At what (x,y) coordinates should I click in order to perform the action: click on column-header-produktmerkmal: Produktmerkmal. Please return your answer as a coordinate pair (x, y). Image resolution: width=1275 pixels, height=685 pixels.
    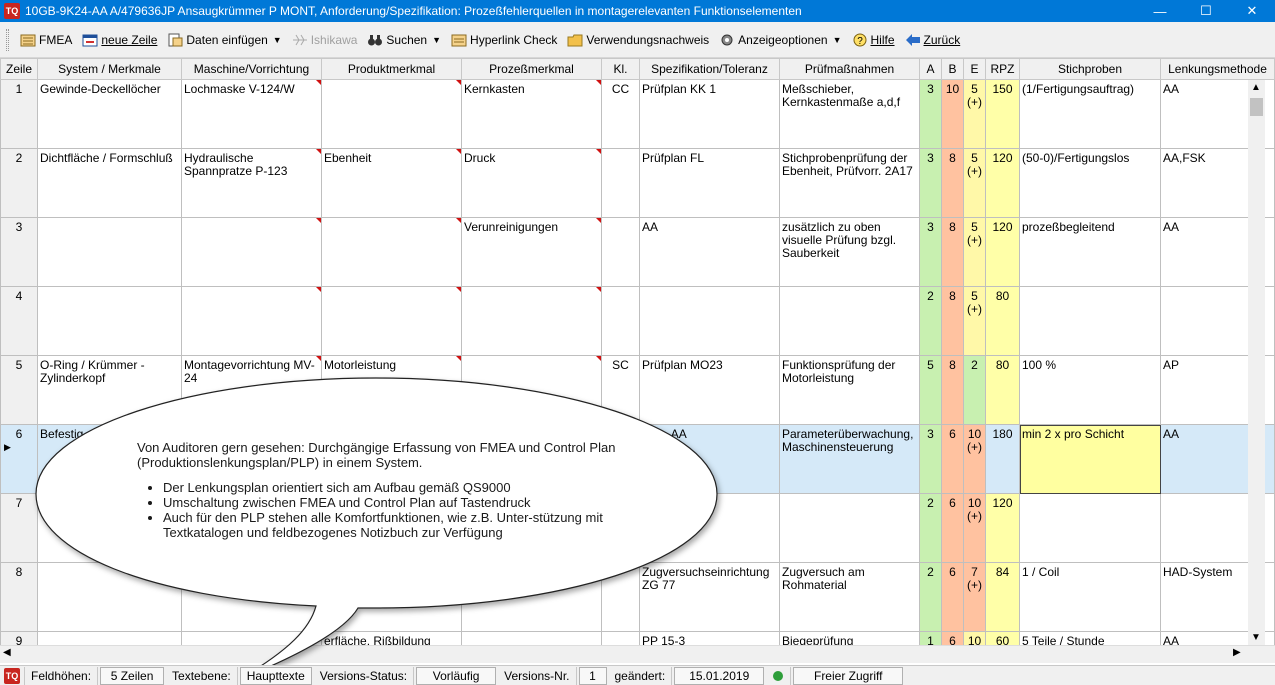
    Looking at the image, I should click on (391, 69).